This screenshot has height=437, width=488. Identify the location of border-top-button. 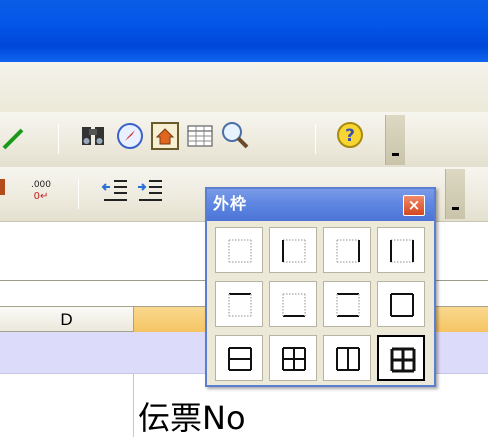
(239, 304).